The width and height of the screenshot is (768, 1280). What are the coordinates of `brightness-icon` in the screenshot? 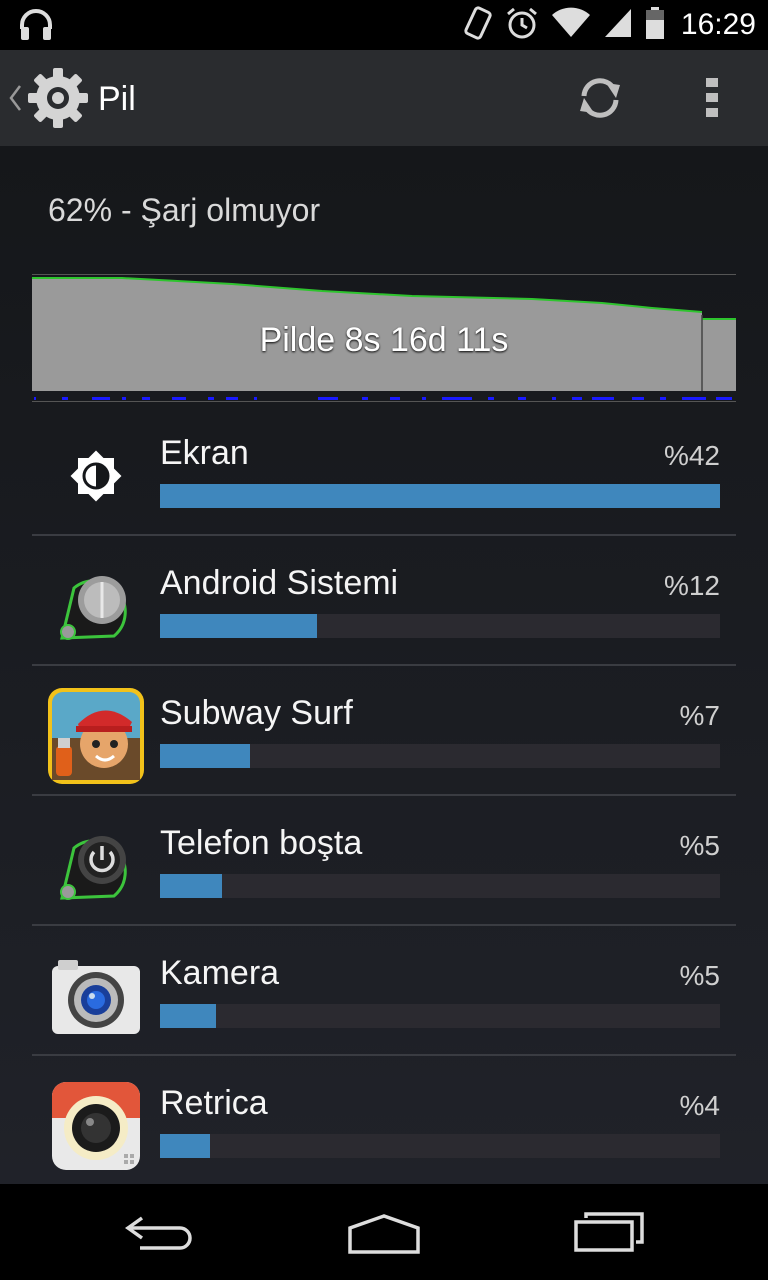 It's located at (96, 476).